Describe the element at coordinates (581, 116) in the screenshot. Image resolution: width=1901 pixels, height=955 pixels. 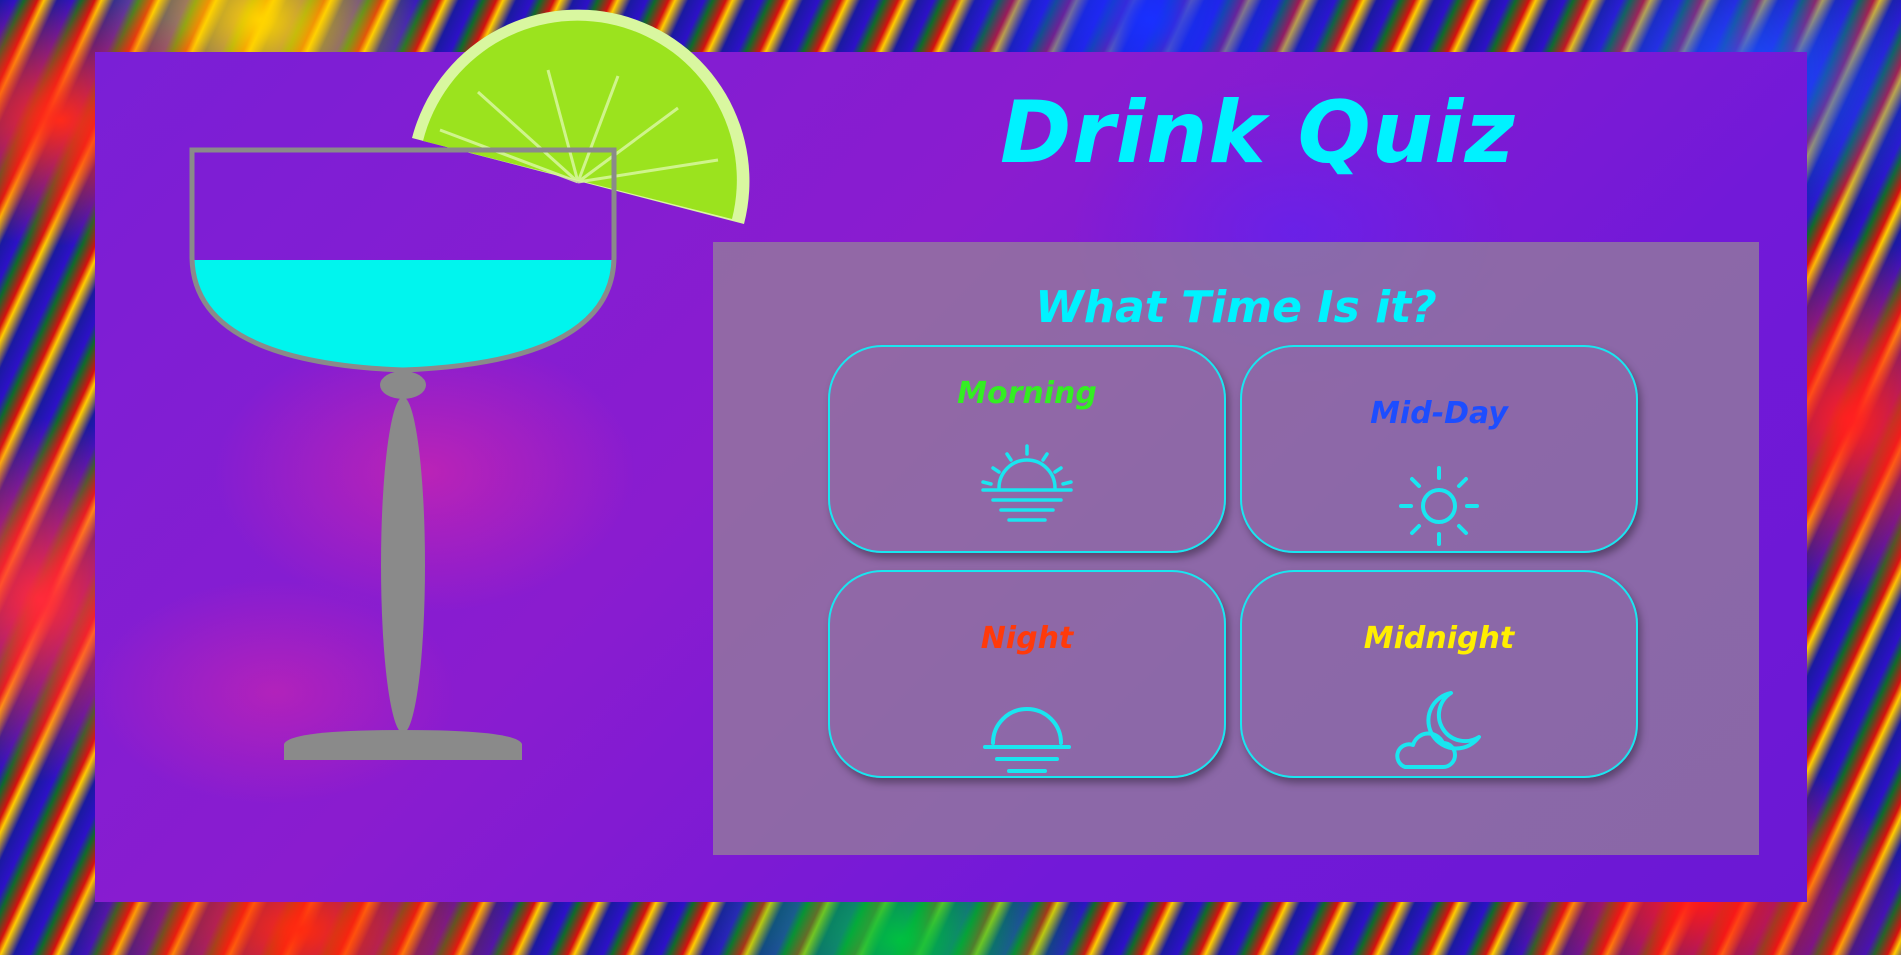
I see `lime-wedge-icon` at that location.